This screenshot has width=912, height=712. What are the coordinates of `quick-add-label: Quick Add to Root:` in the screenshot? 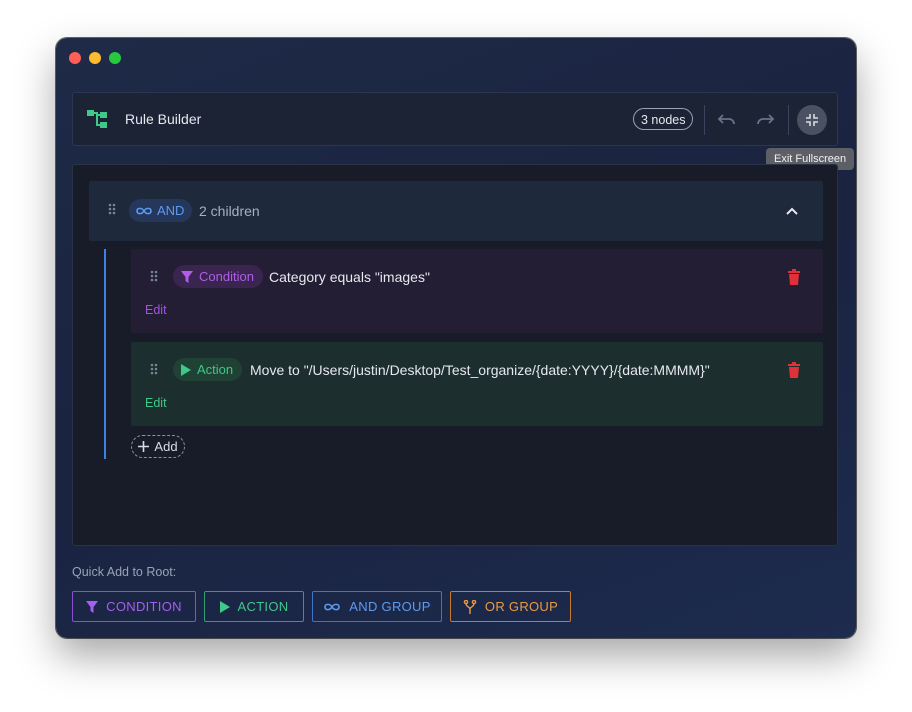 It's located at (124, 572).